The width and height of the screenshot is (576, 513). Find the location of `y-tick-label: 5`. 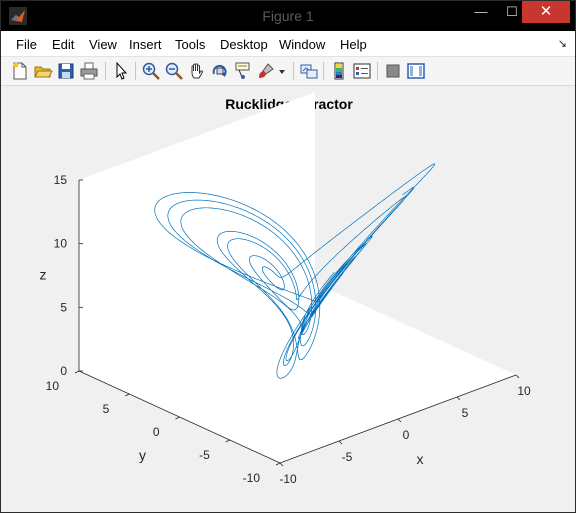

y-tick-label: 5 is located at coordinates (106, 409).